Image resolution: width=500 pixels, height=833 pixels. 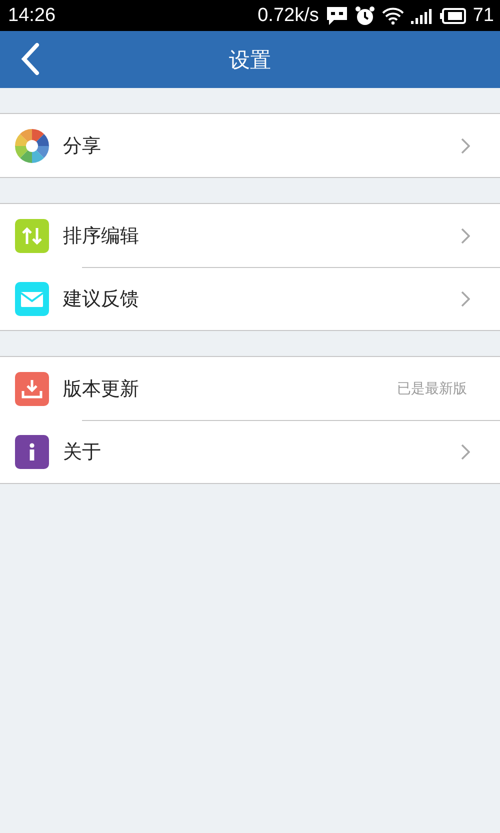 What do you see at coordinates (32, 235) in the screenshot?
I see `up-down-arrows-icon` at bounding box center [32, 235].